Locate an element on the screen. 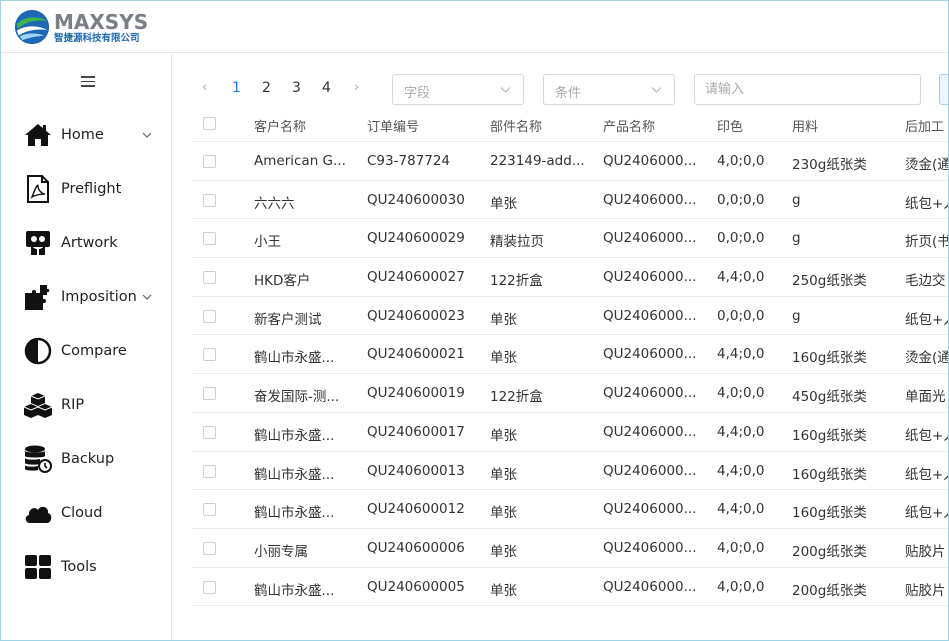 Image resolution: width=949 pixels, height=641 pixels. chevron-down-icon is located at coordinates (505, 90).